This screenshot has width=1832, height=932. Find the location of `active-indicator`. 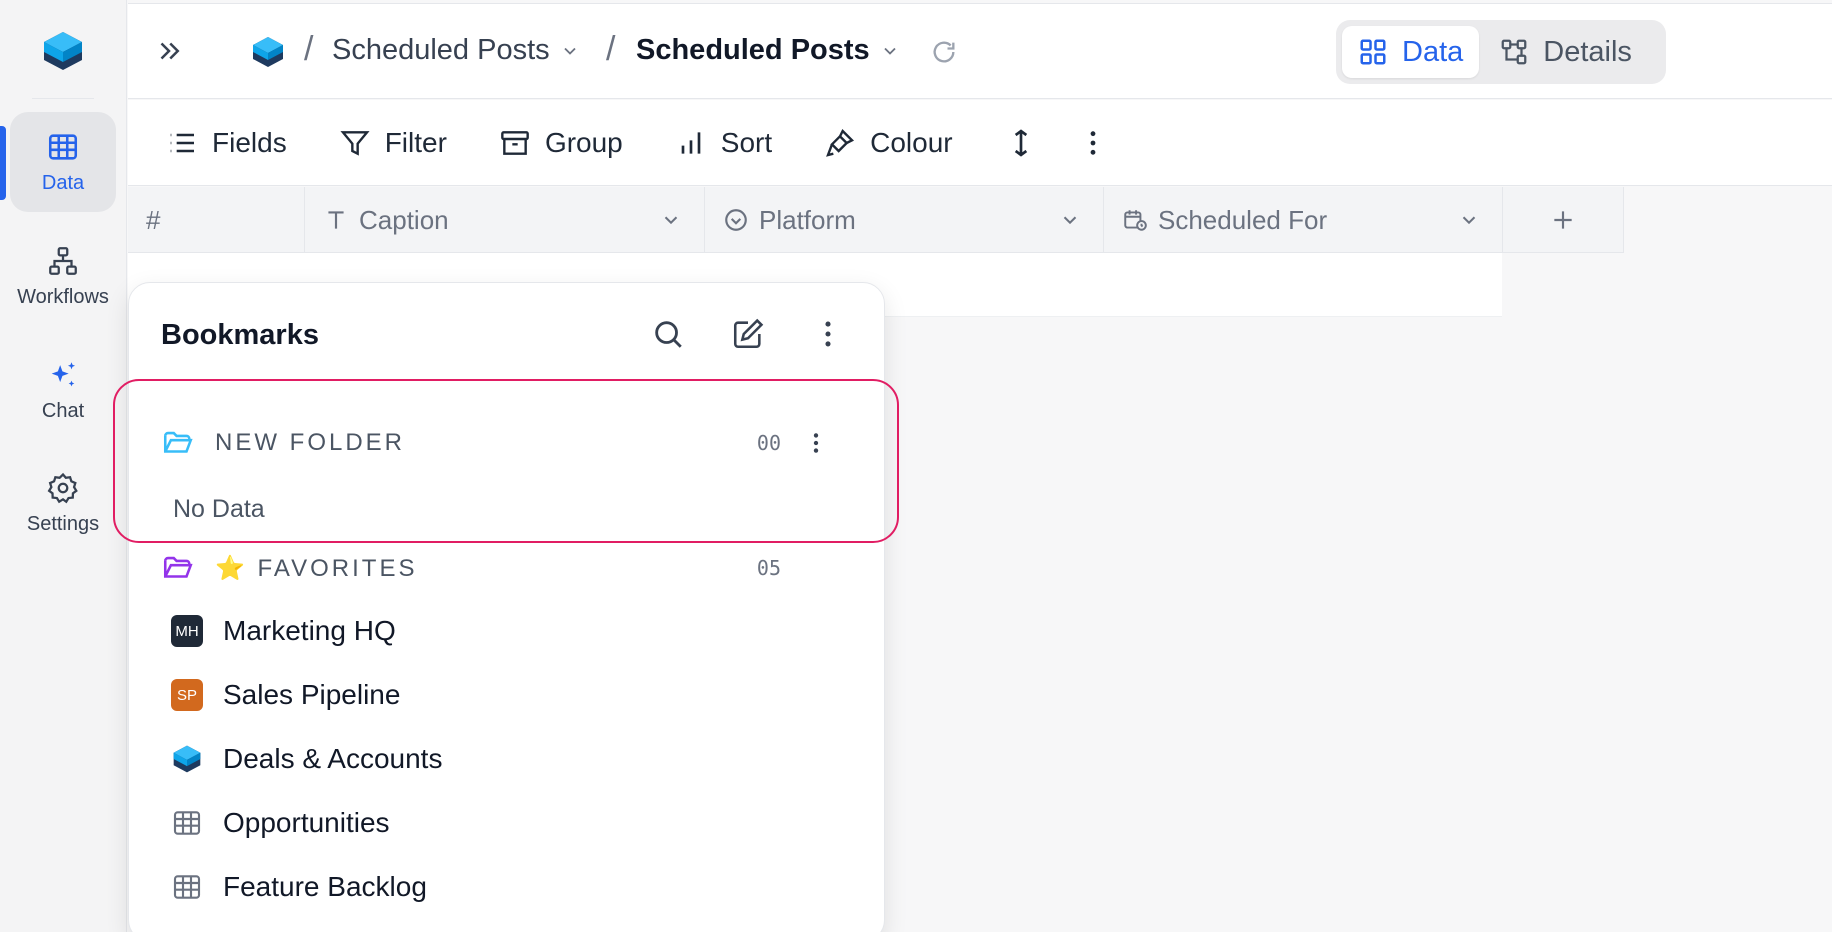

active-indicator is located at coordinates (3, 163).